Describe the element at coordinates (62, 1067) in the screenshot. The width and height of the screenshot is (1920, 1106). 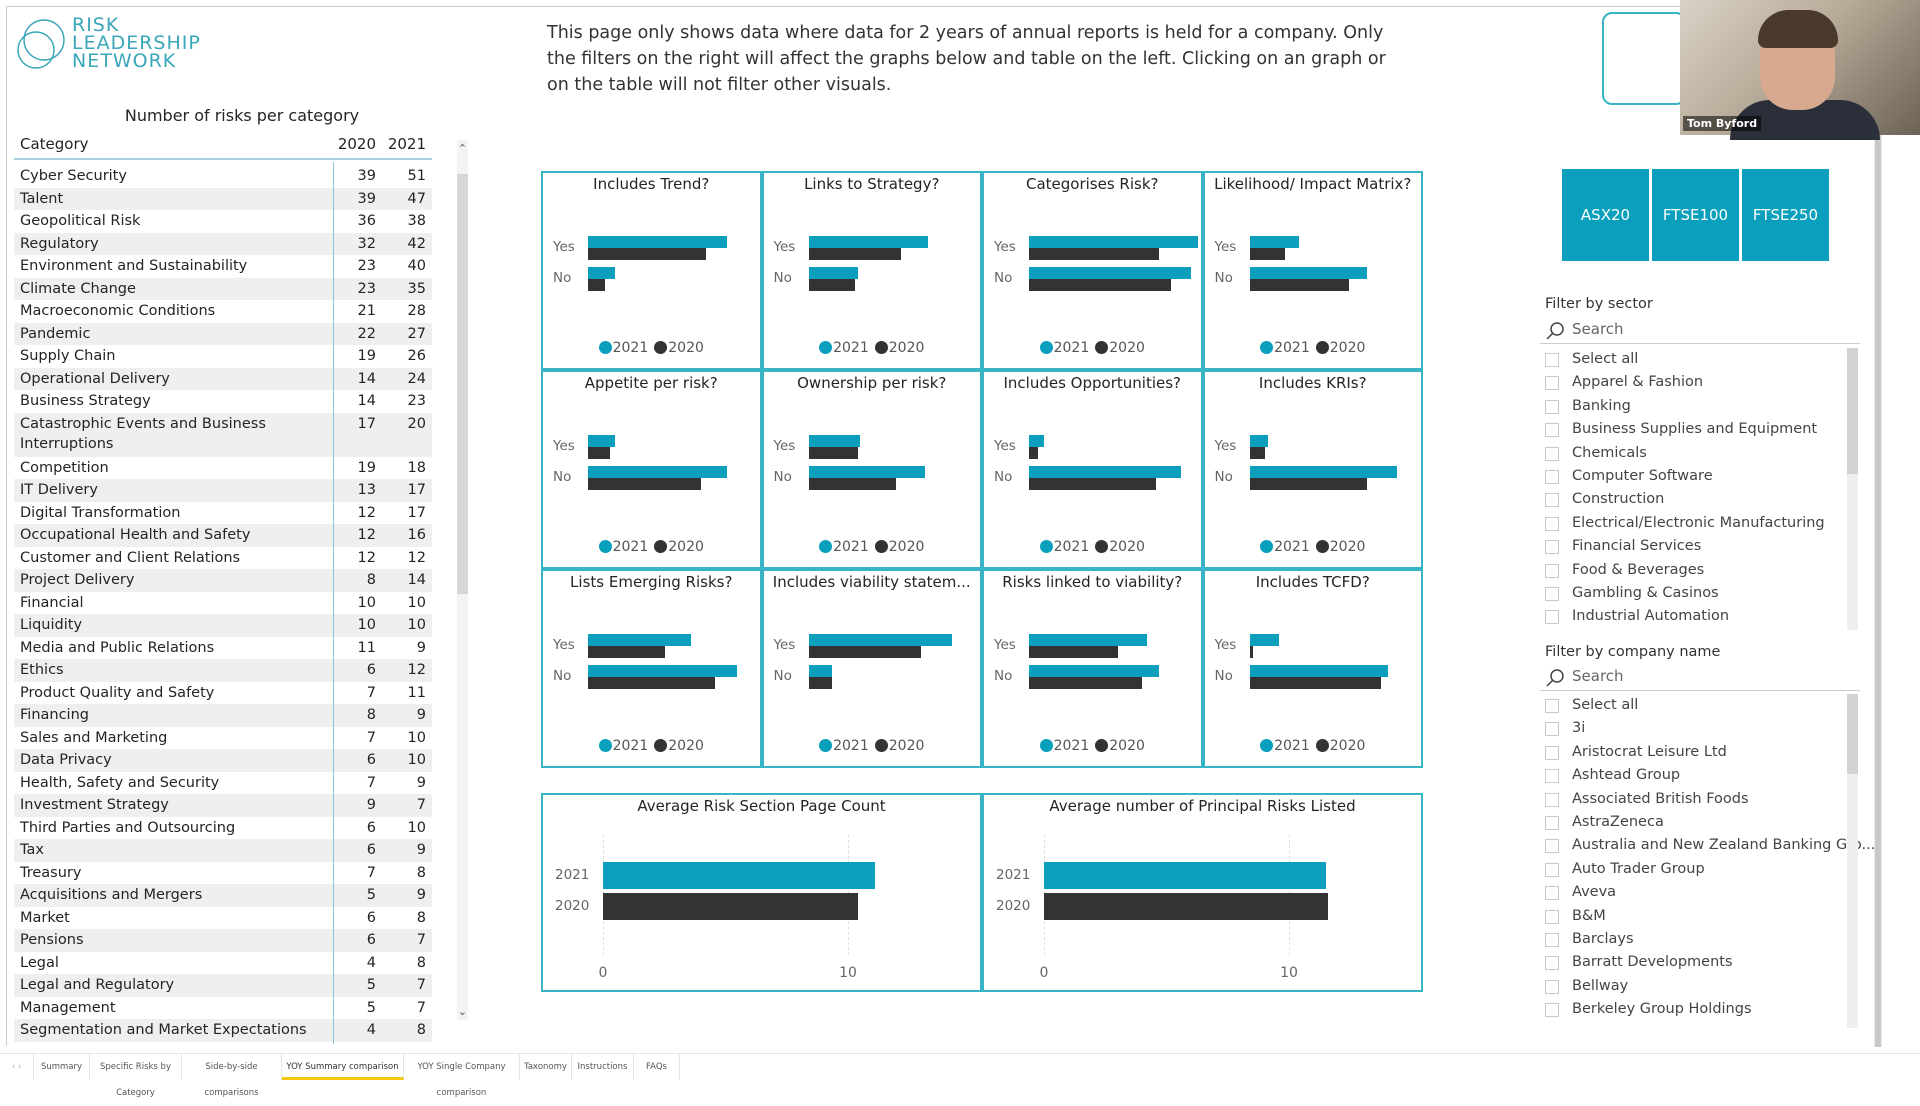
I see `tab-summary: Summary` at that location.